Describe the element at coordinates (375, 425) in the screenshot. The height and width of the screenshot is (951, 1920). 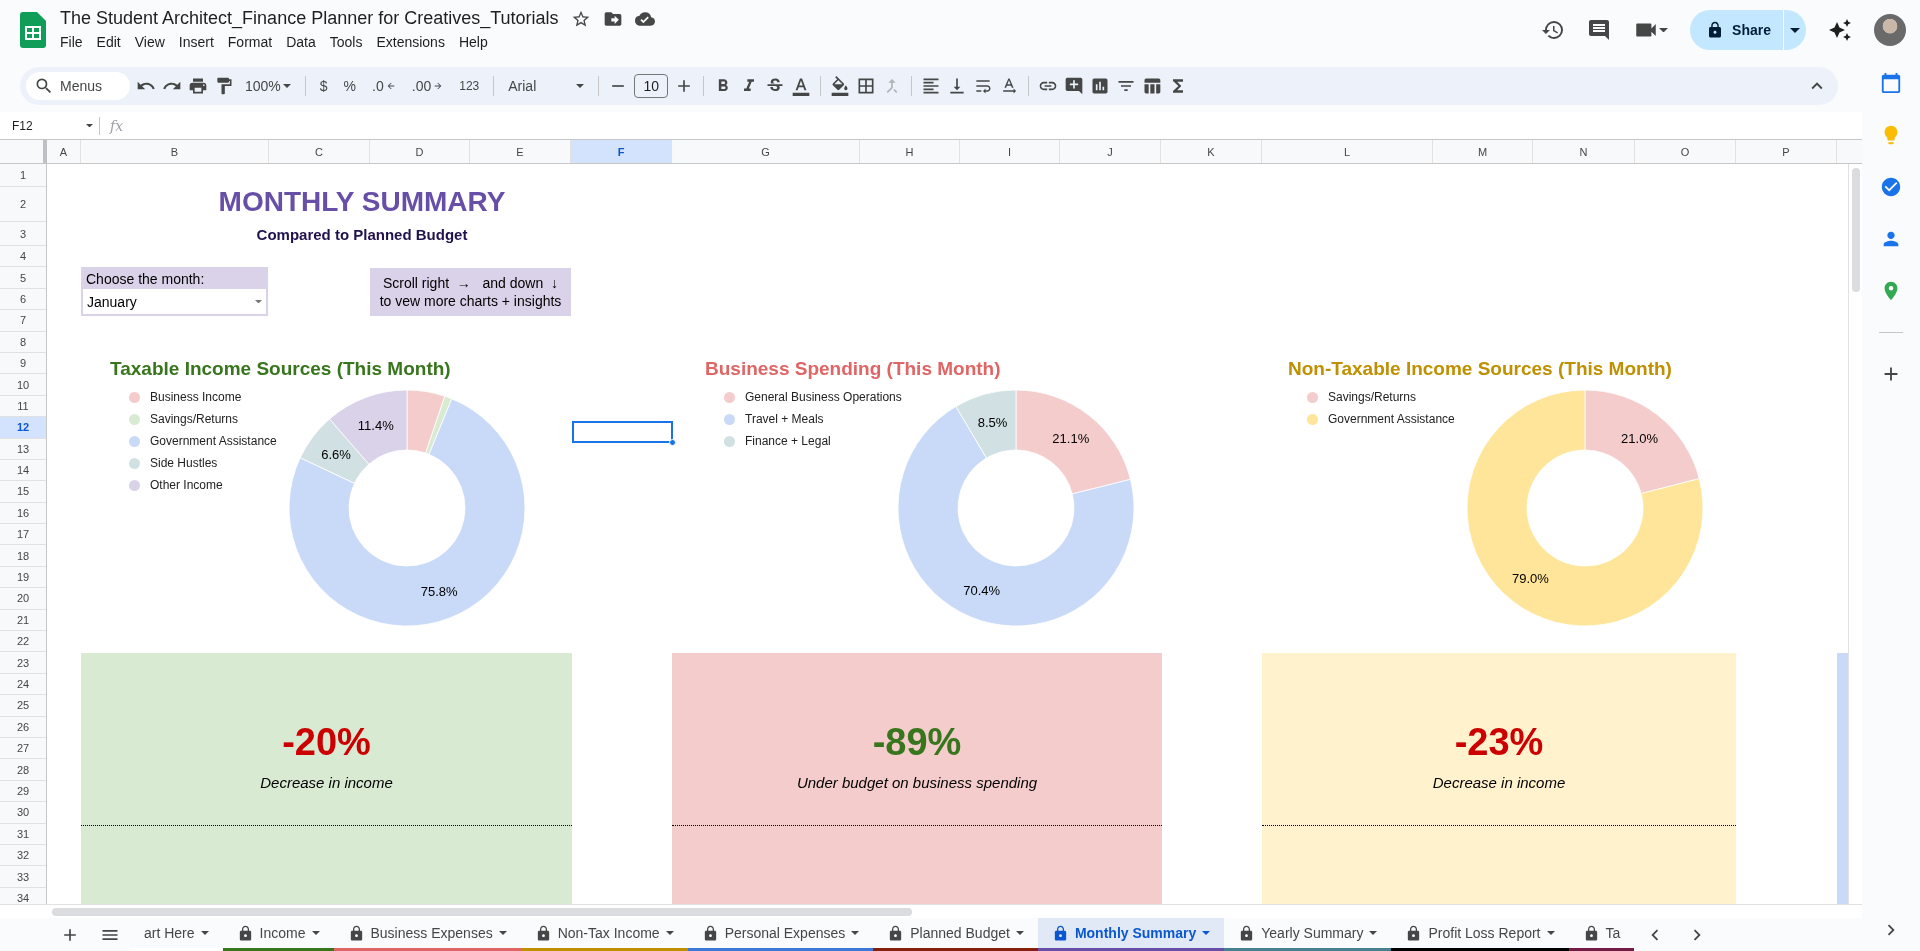
I see `slice-label: 11.4%` at that location.